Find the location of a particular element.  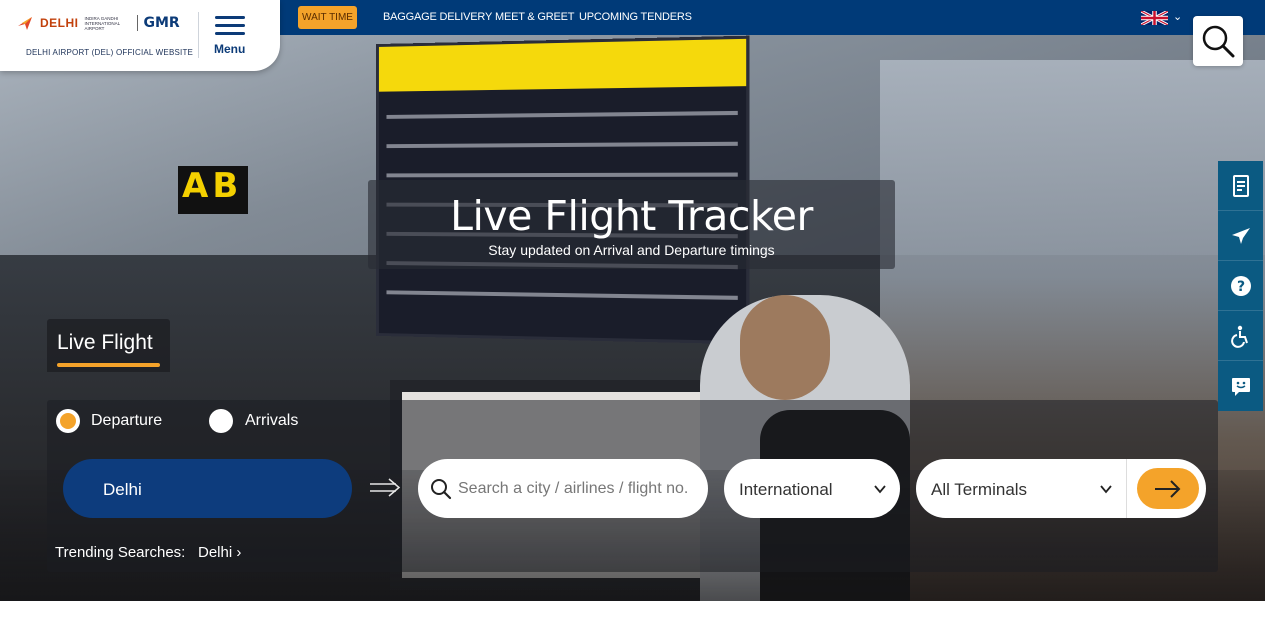

search-submit-button is located at coordinates (1168, 488).